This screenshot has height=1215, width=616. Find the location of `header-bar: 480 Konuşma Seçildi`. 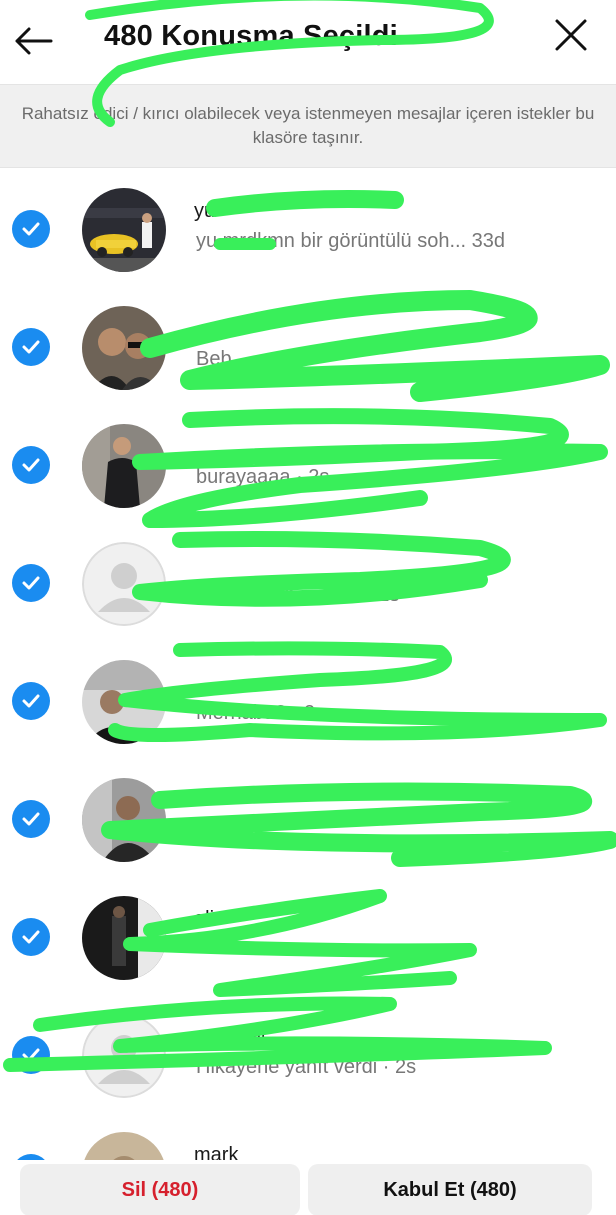

header-bar: 480 Konuşma Seçildi is located at coordinates (308, 39).